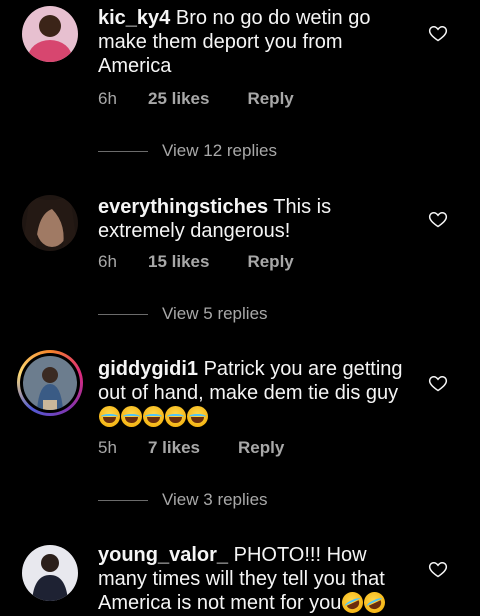  Describe the element at coordinates (178, 99) in the screenshot. I see `comment-likes: 25 likes` at that location.